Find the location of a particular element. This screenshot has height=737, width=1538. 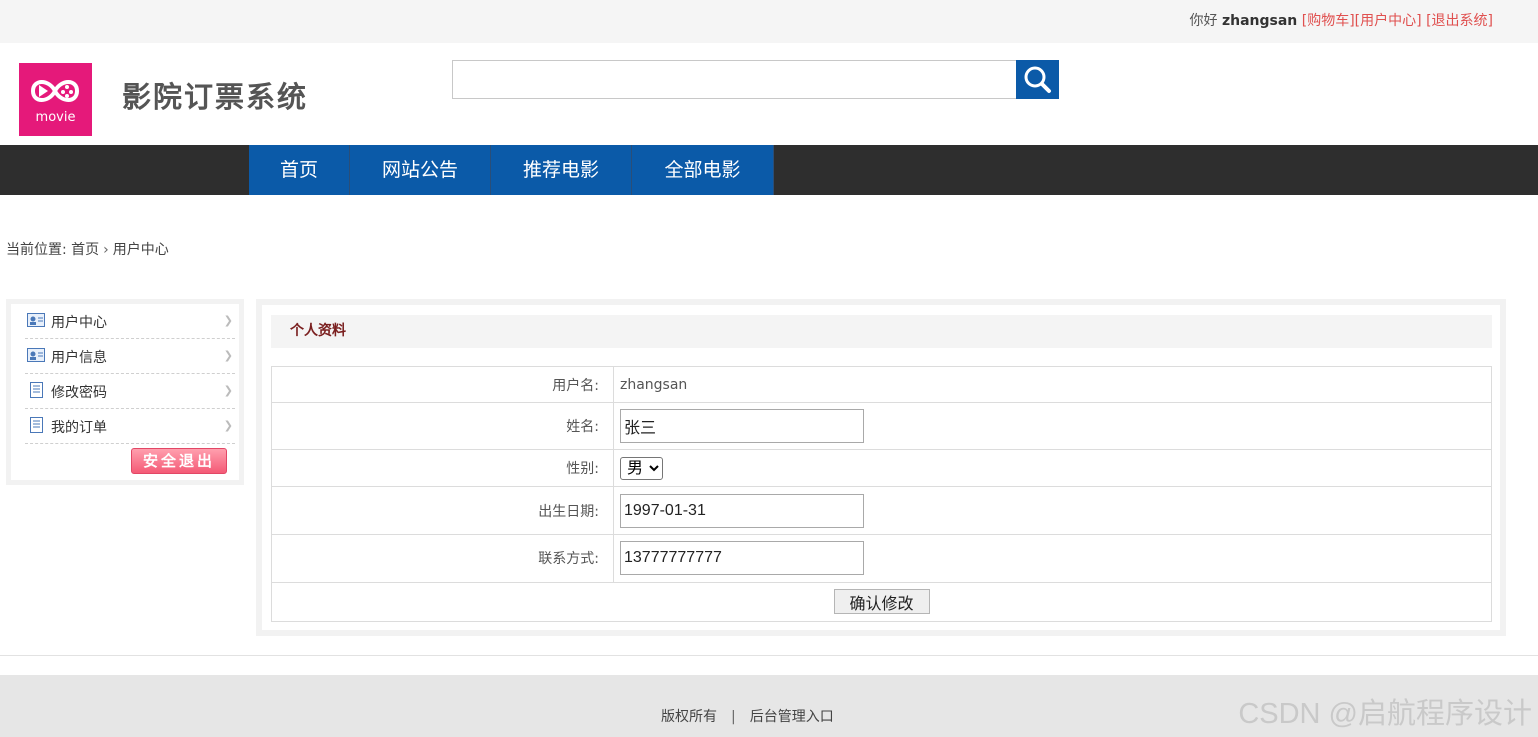

breadcrumb: 当前位置: 首页 › 用户中心 is located at coordinates (87, 249).